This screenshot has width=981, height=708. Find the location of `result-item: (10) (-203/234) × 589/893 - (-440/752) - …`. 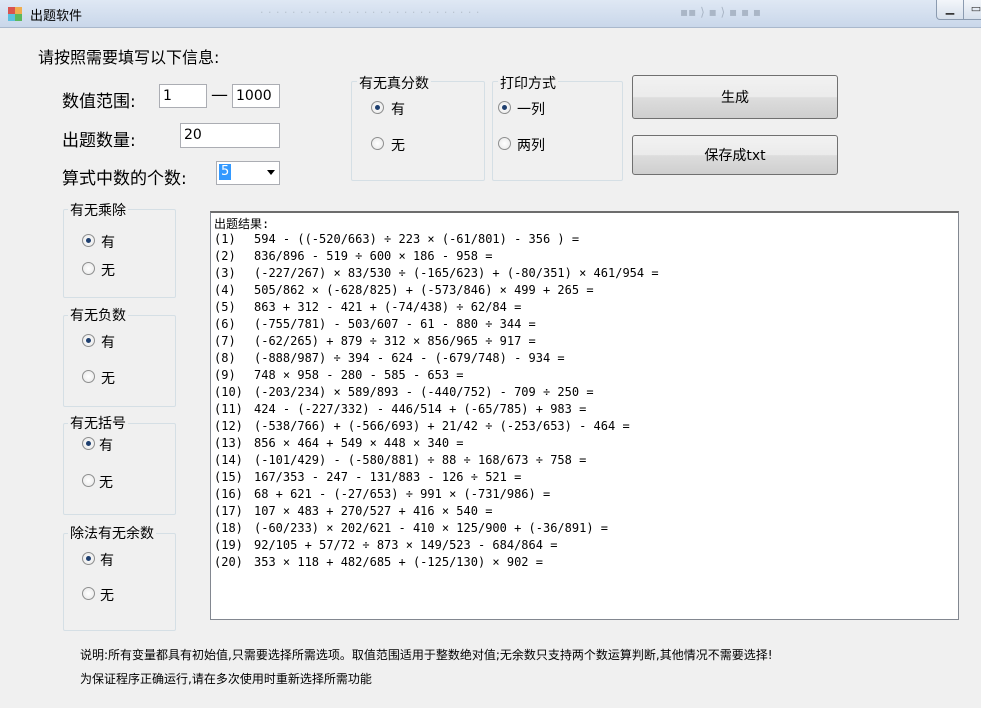

result-item: (10) (-203/234) × 589/893 - (-440/752) - … is located at coordinates (404, 392).